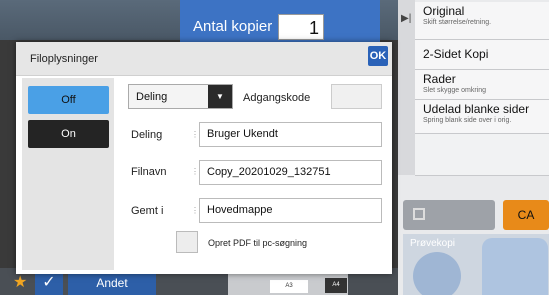 Image resolution: width=549 pixels, height=295 pixels. Describe the element at coordinates (290, 172) in the screenshot. I see `filnavn-field: Copy_20201029_132751` at that location.